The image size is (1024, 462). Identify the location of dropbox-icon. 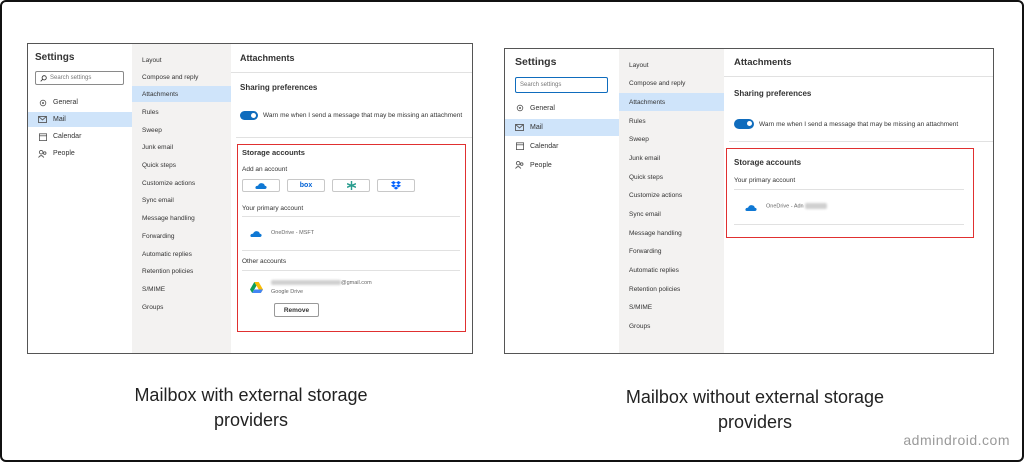
(396, 185).